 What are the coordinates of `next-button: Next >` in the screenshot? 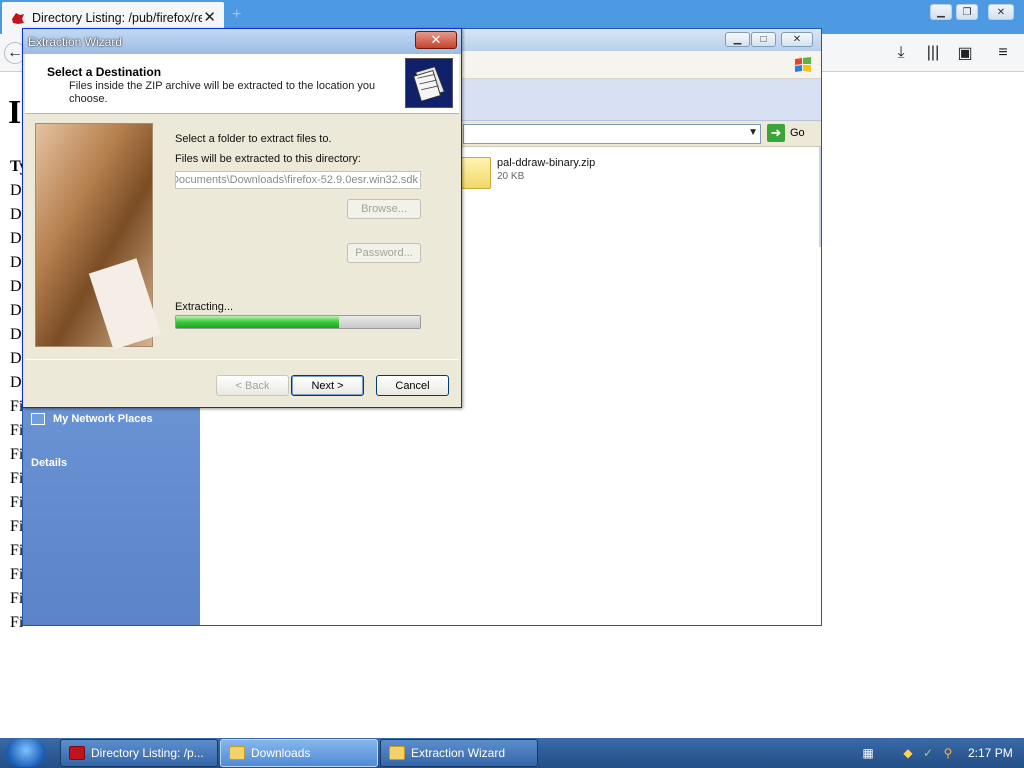 It's located at (327, 385).